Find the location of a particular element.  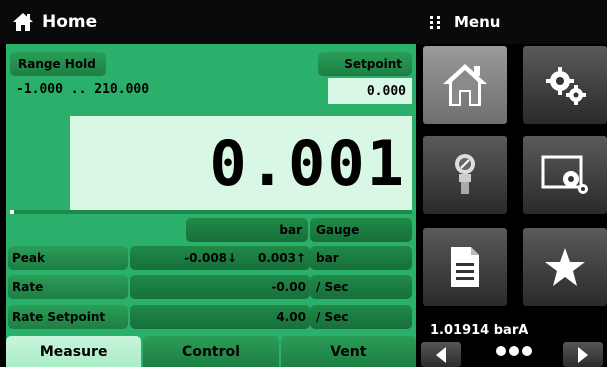

grid-menu-icon is located at coordinates (435, 22).